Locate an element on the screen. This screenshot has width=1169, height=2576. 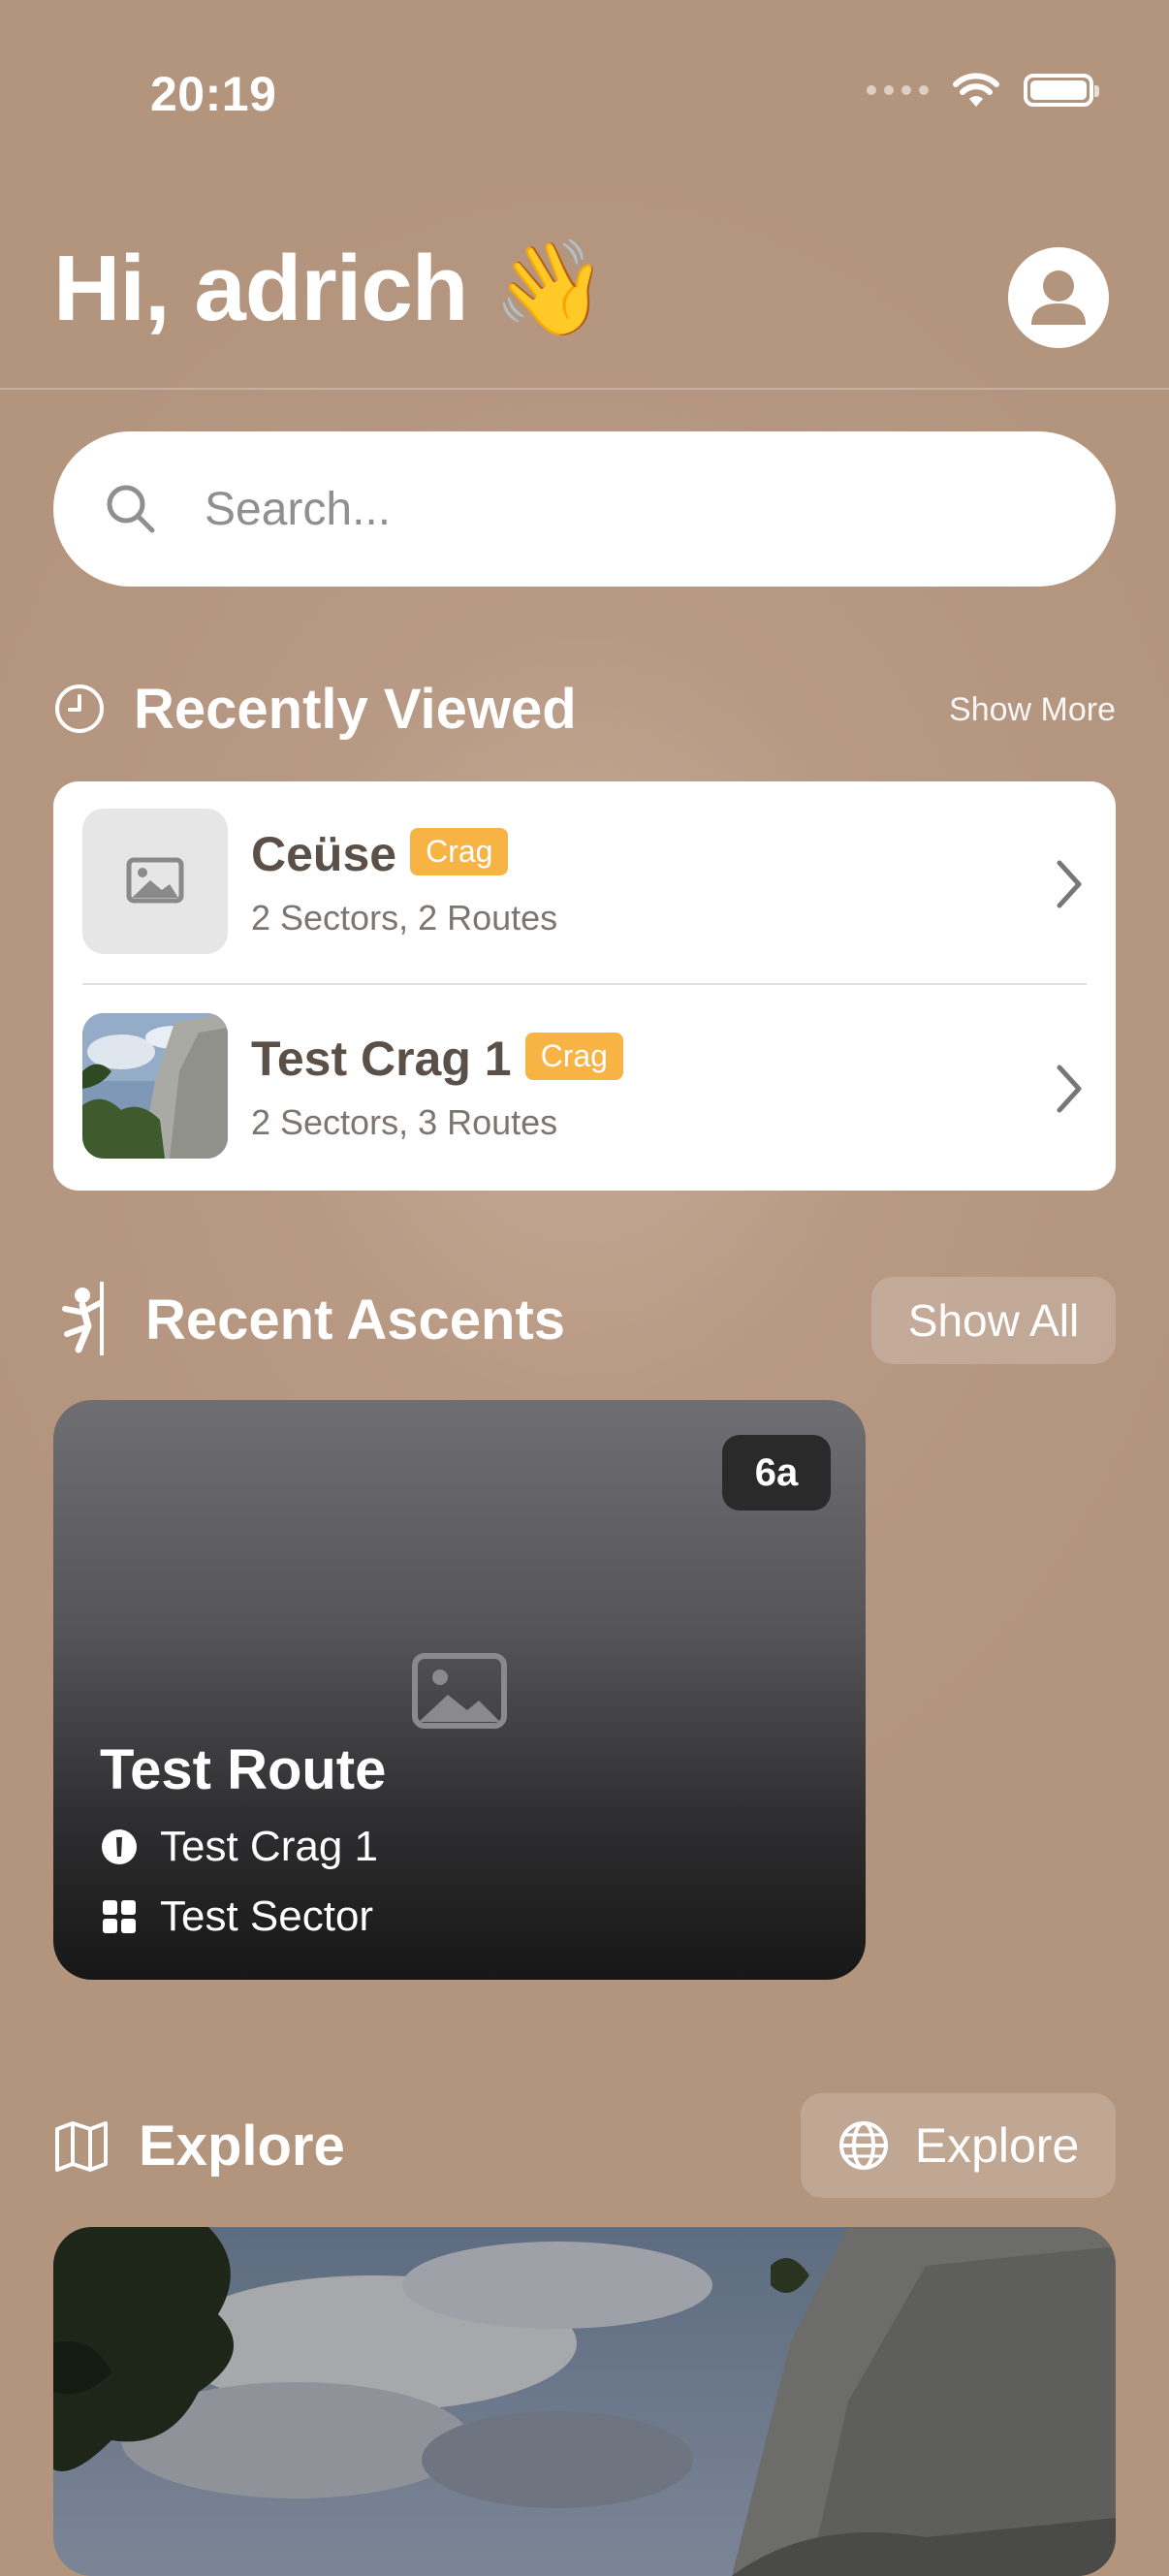
clock-icon is located at coordinates (79, 708).